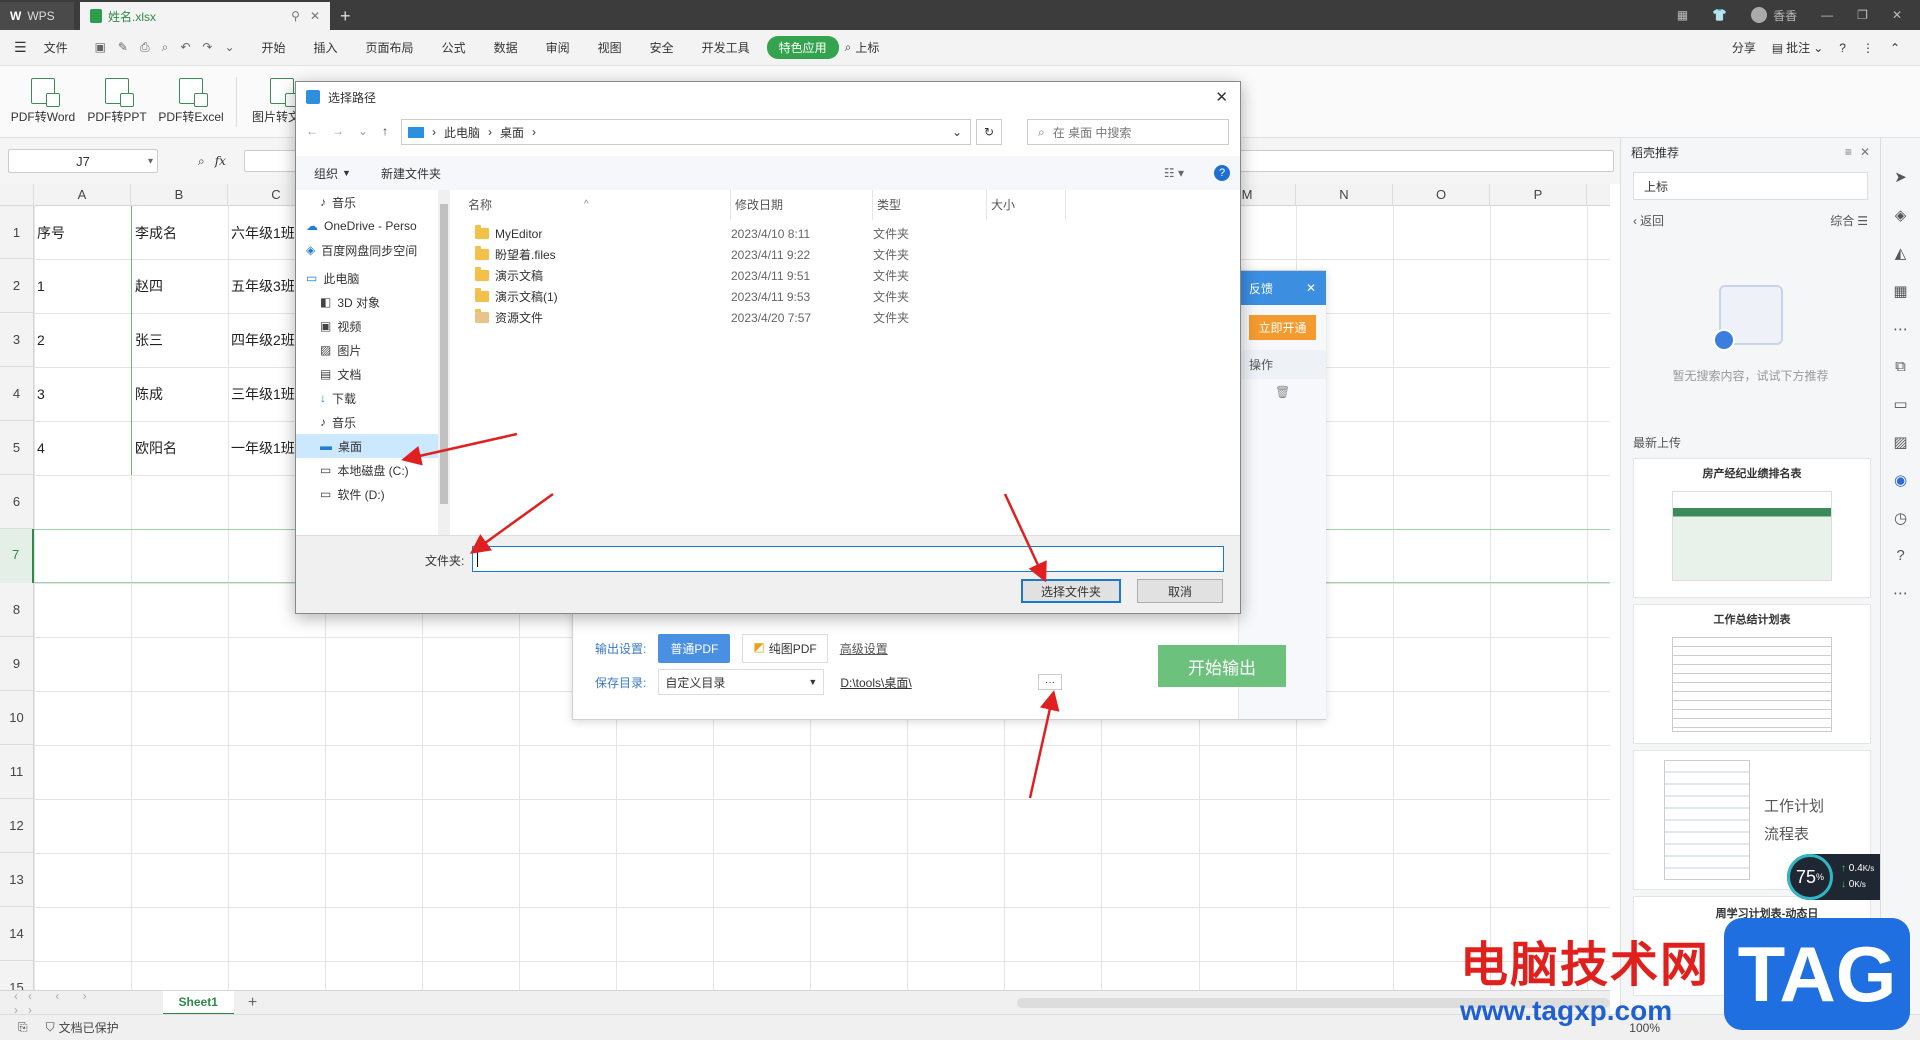 This screenshot has height=1040, width=1920. Describe the element at coordinates (1682, 15) in the screenshot. I see `layout-icon: ▦` at that location.